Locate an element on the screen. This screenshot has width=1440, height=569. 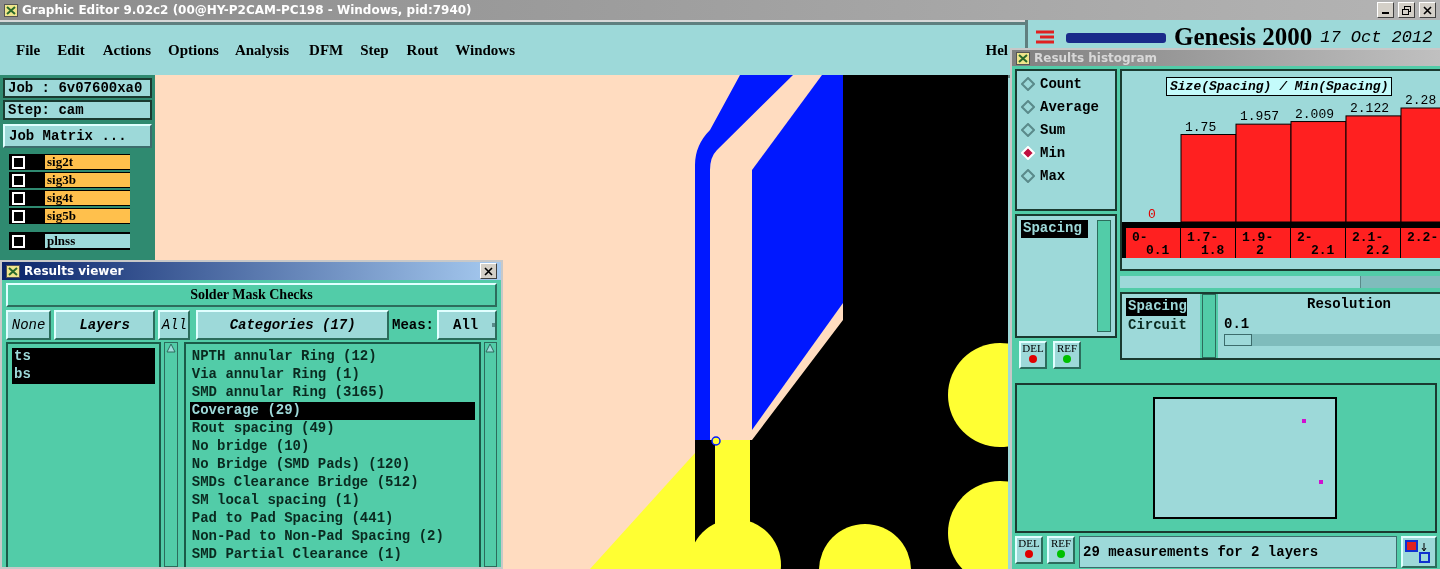
meas-dropdown: All is located at coordinates (467, 325).